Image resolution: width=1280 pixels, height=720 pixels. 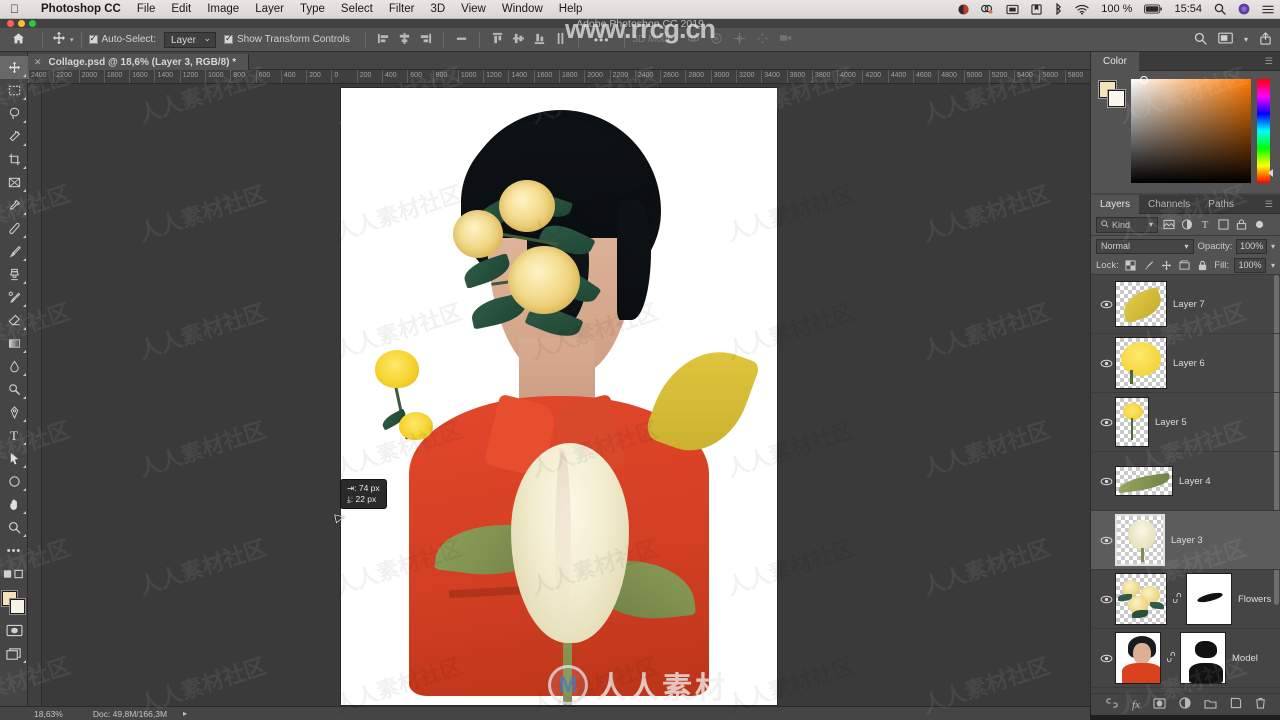 What do you see at coordinates (1189, 363) in the screenshot?
I see `layer-name: Layer 6` at bounding box center [1189, 363].